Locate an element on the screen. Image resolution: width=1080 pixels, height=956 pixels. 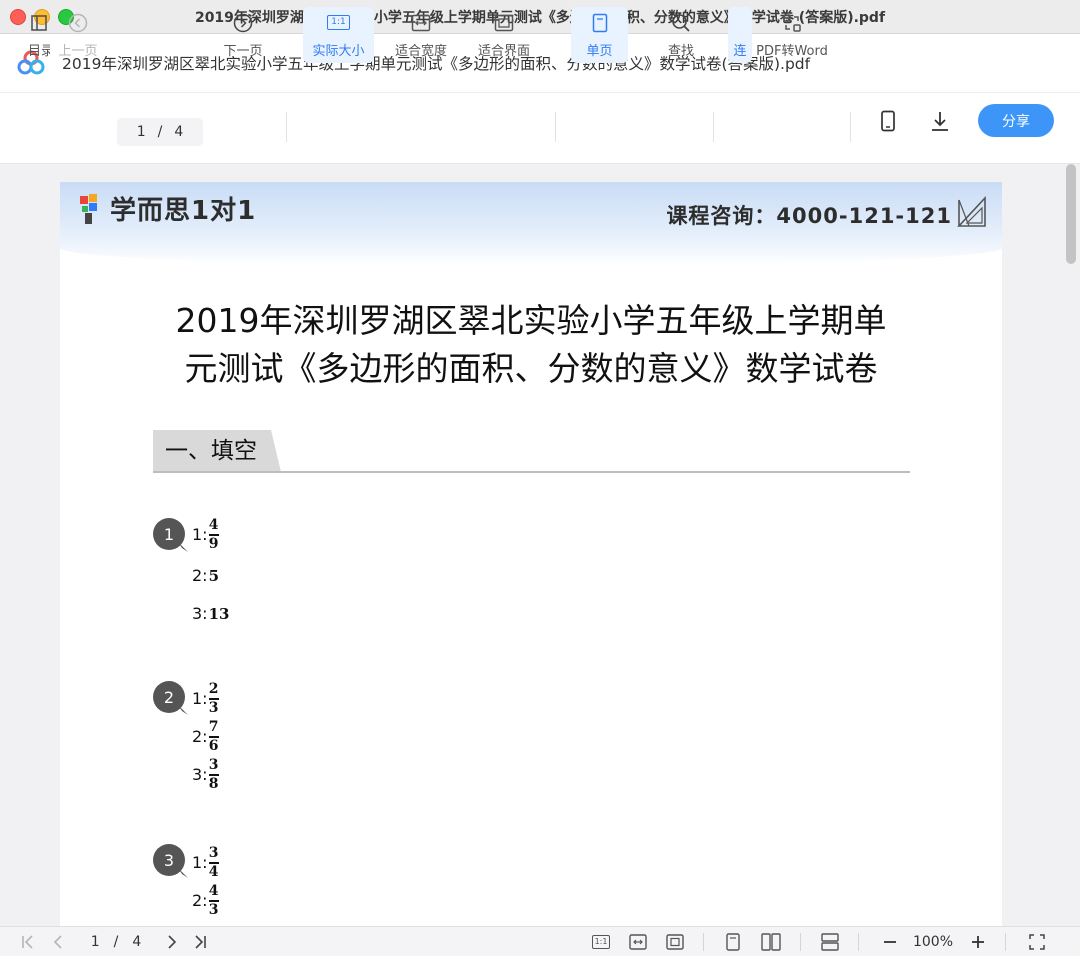
fit-width-button: 适合宽度 is located at coordinates (421, 35).